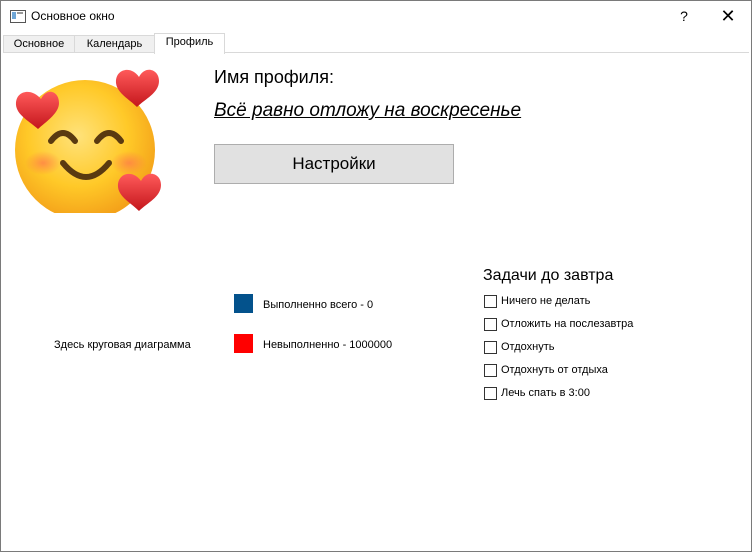  I want to click on profile-name-label: Имя профиля:, so click(274, 77).